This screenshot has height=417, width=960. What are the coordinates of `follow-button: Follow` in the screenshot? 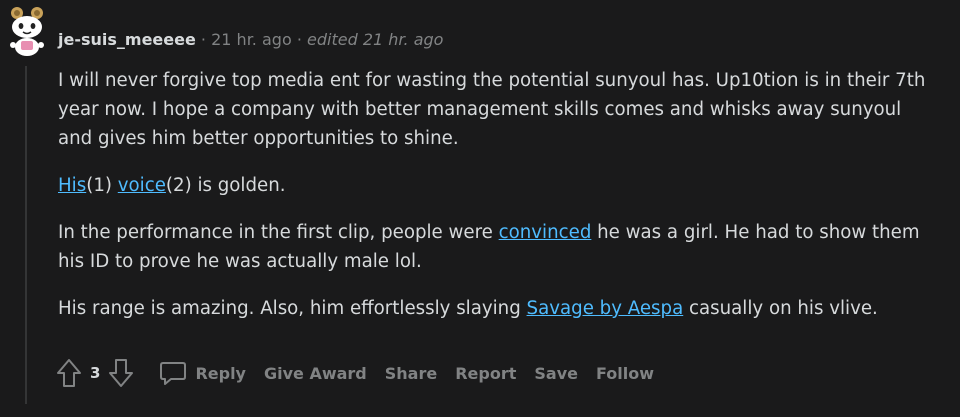 It's located at (625, 373).